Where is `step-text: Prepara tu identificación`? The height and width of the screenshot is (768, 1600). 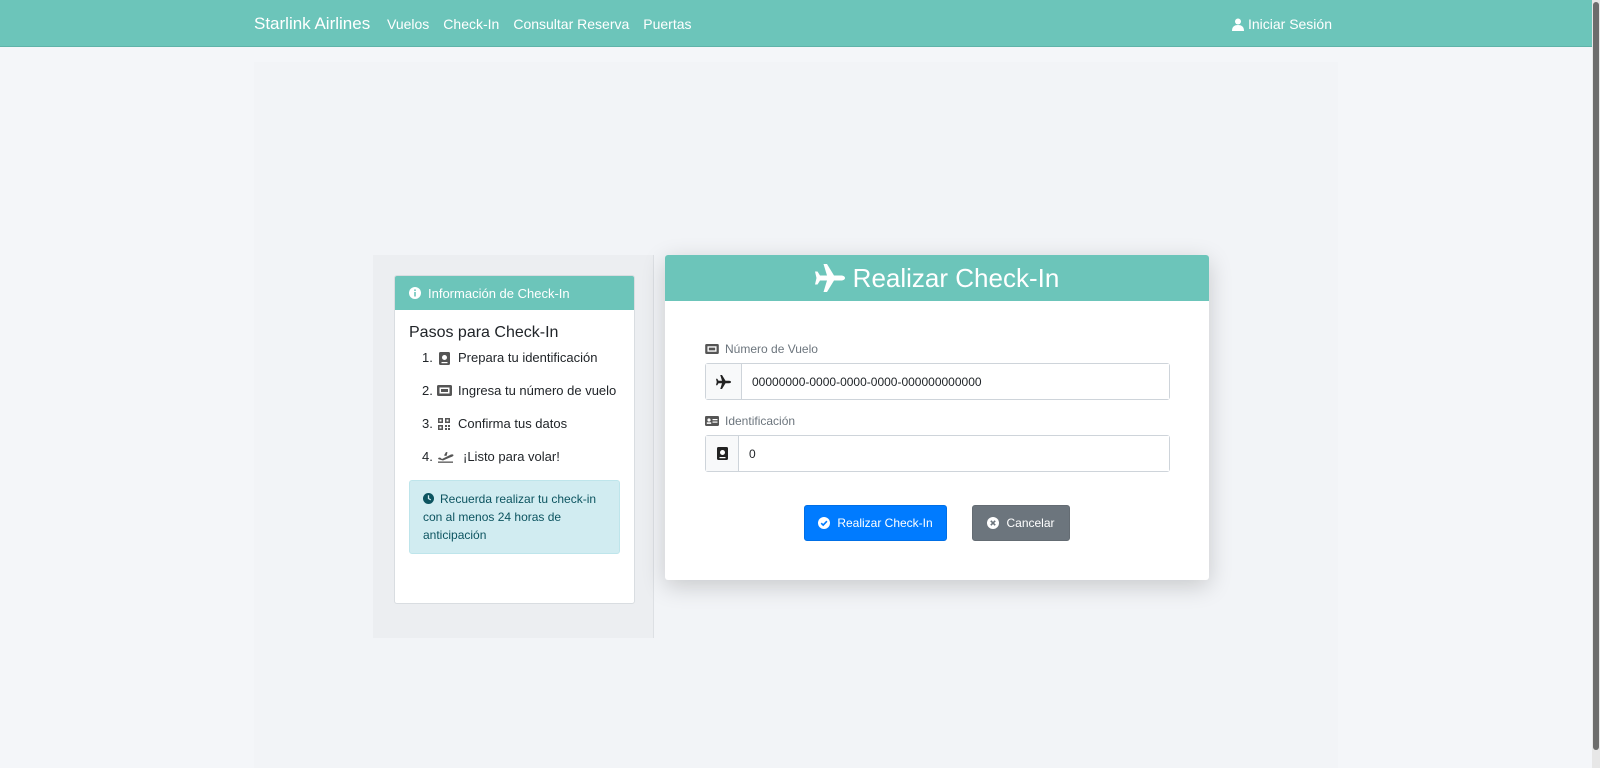 step-text: Prepara tu identificación is located at coordinates (528, 357).